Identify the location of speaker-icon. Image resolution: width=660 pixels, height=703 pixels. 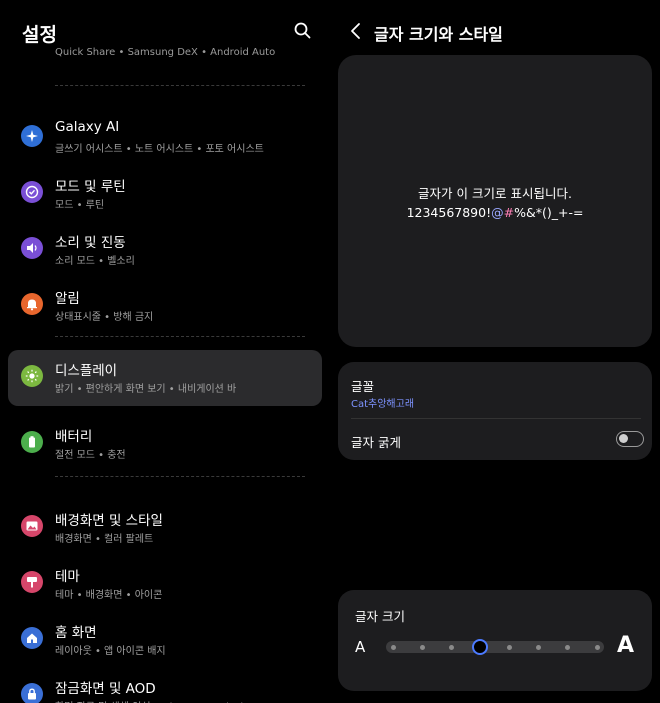
(32, 248).